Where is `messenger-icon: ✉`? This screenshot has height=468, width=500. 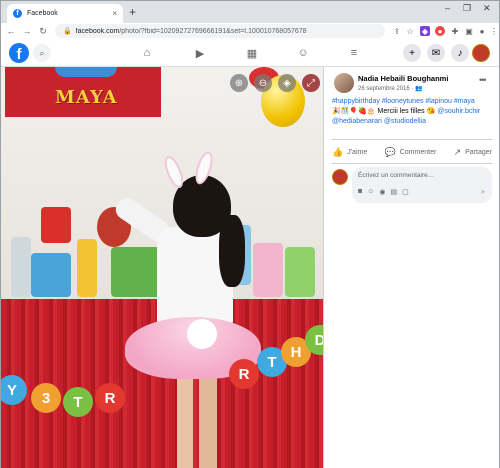 messenger-icon: ✉ is located at coordinates (436, 53).